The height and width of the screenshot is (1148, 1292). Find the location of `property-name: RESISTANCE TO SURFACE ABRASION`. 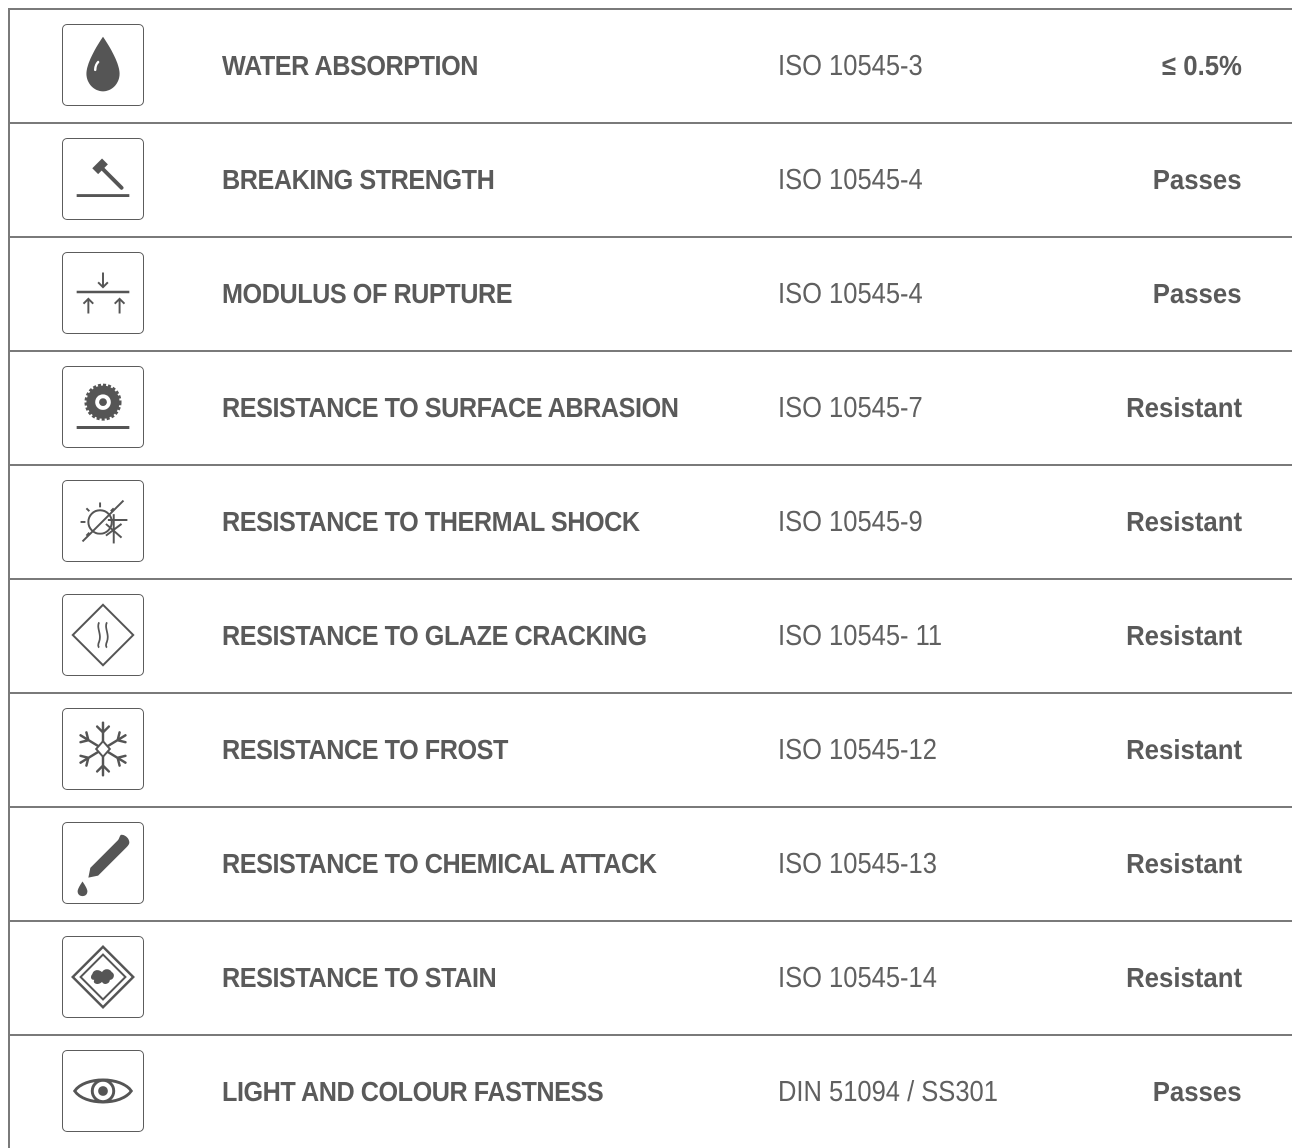

property-name: RESISTANCE TO SURFACE ABRASION is located at coordinates (450, 407).